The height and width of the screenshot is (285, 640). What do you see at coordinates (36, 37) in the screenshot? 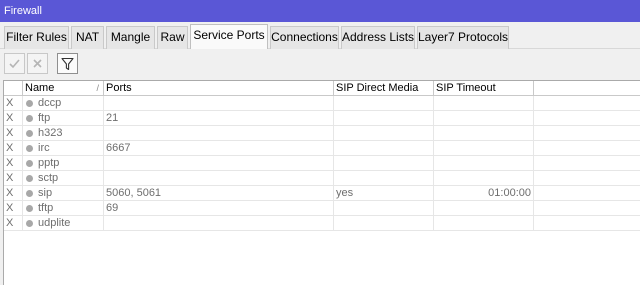
I see `tab-filter-rules: Filter Rules` at bounding box center [36, 37].